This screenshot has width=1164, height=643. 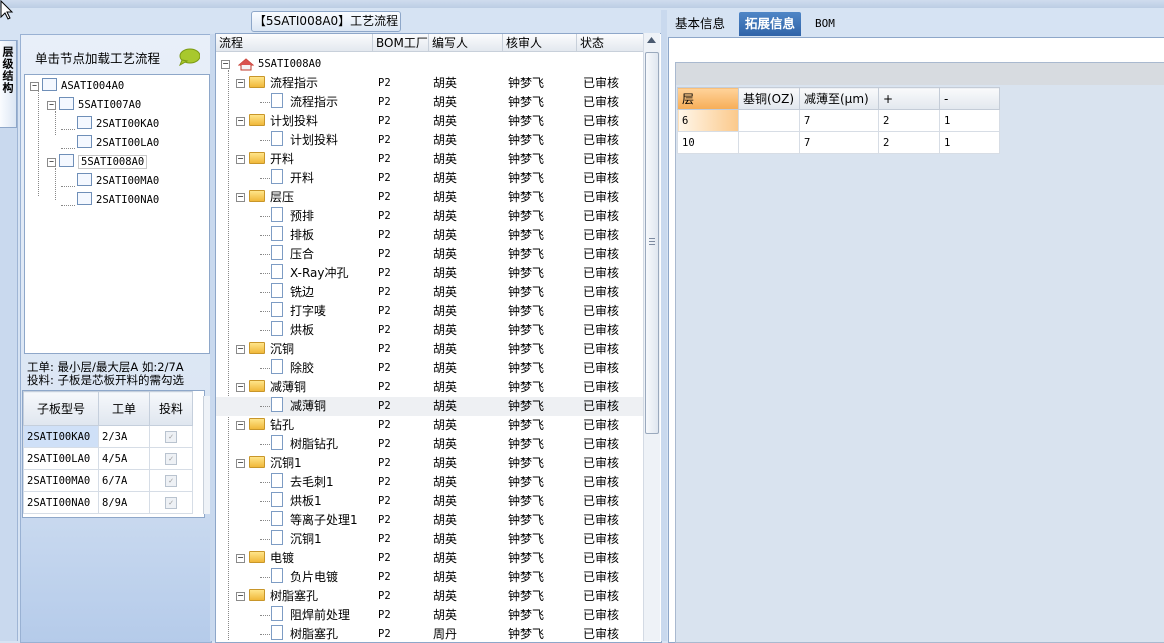 I want to click on process-row: − 开料 P2 胡英 钟梦飞 已审核, so click(x=430, y=159).